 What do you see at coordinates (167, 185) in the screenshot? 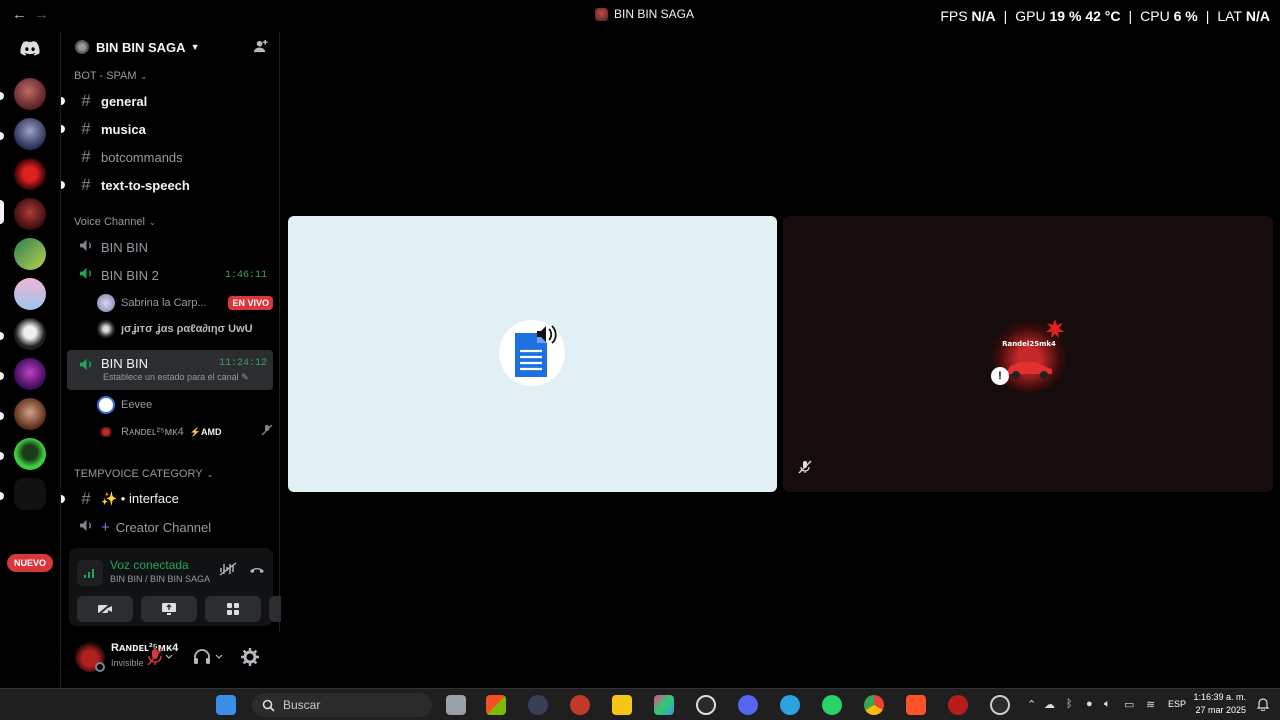
I see `channel-text-to-speech: # text-to-speech` at bounding box center [167, 185].